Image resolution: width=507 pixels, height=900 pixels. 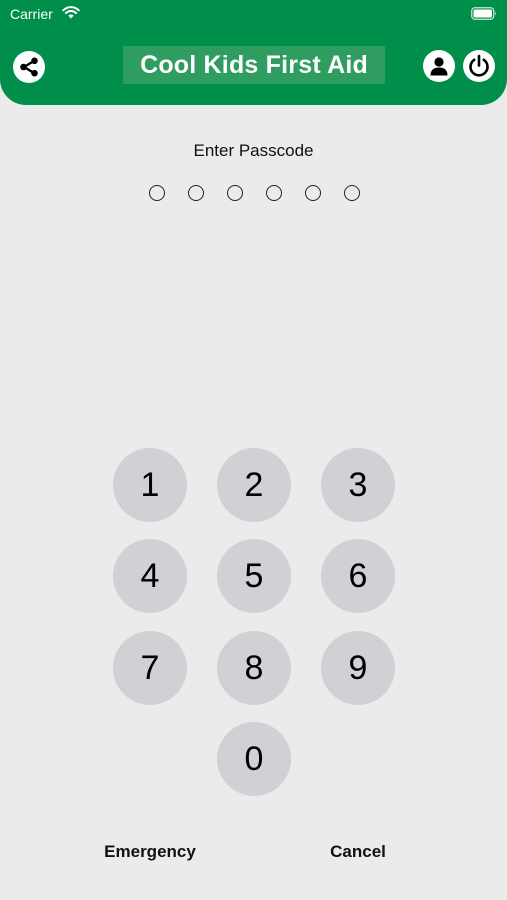 I want to click on key-4: 4, so click(x=150, y=576).